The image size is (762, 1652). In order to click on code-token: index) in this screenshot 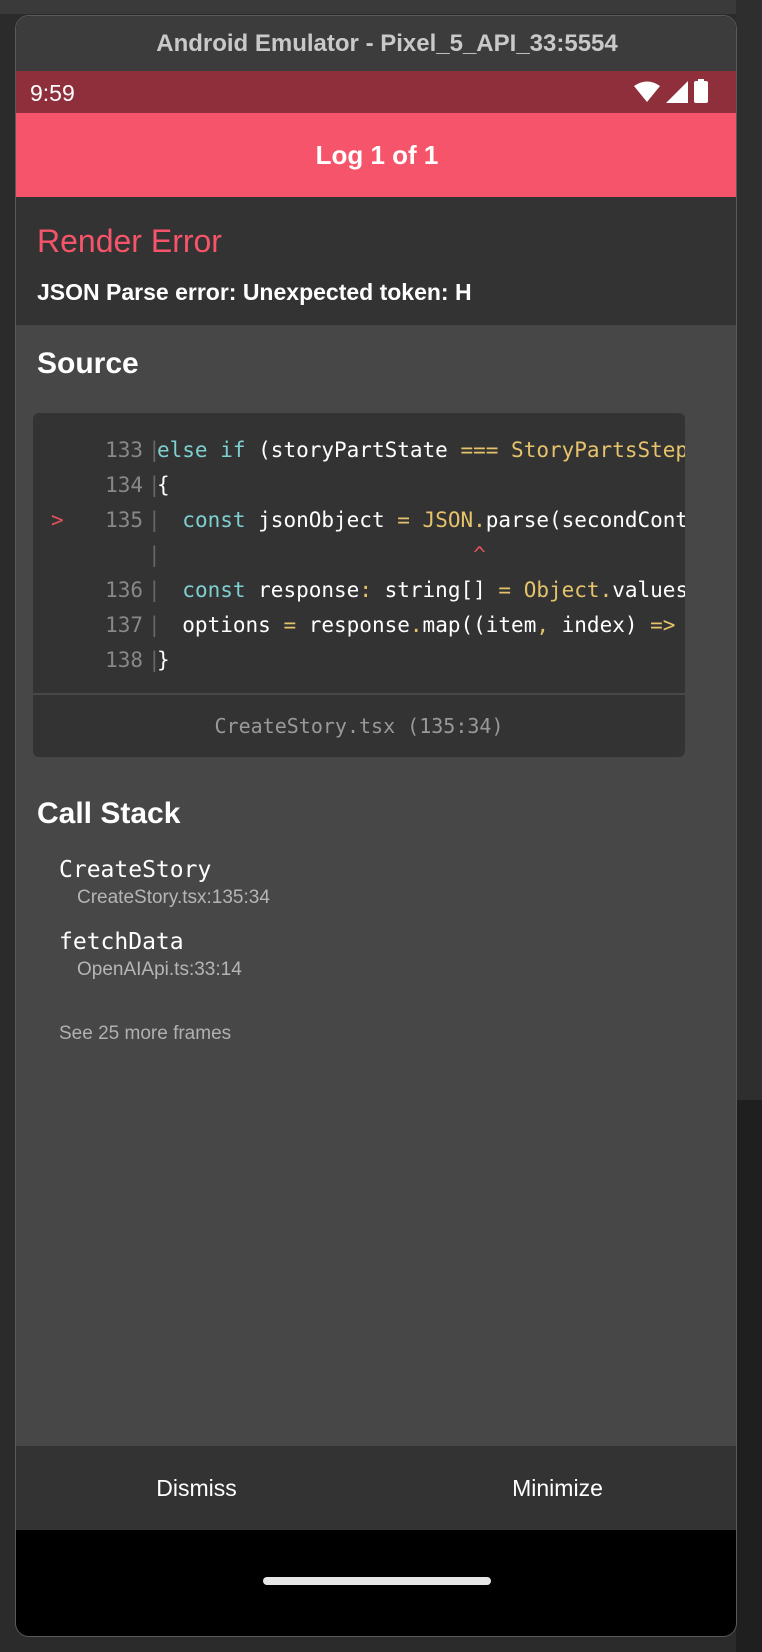, I will do `click(600, 625)`.